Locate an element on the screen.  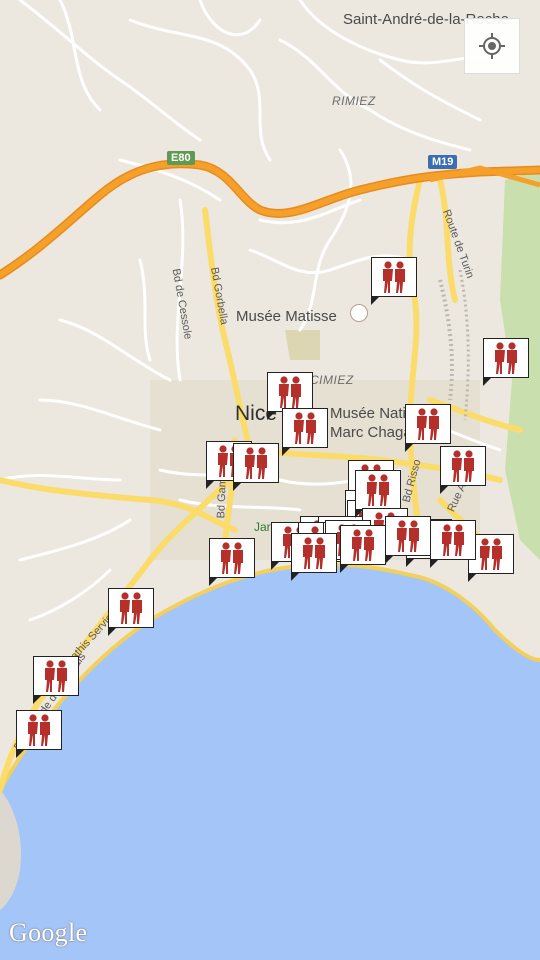
museum-icon is located at coordinates (359, 313).